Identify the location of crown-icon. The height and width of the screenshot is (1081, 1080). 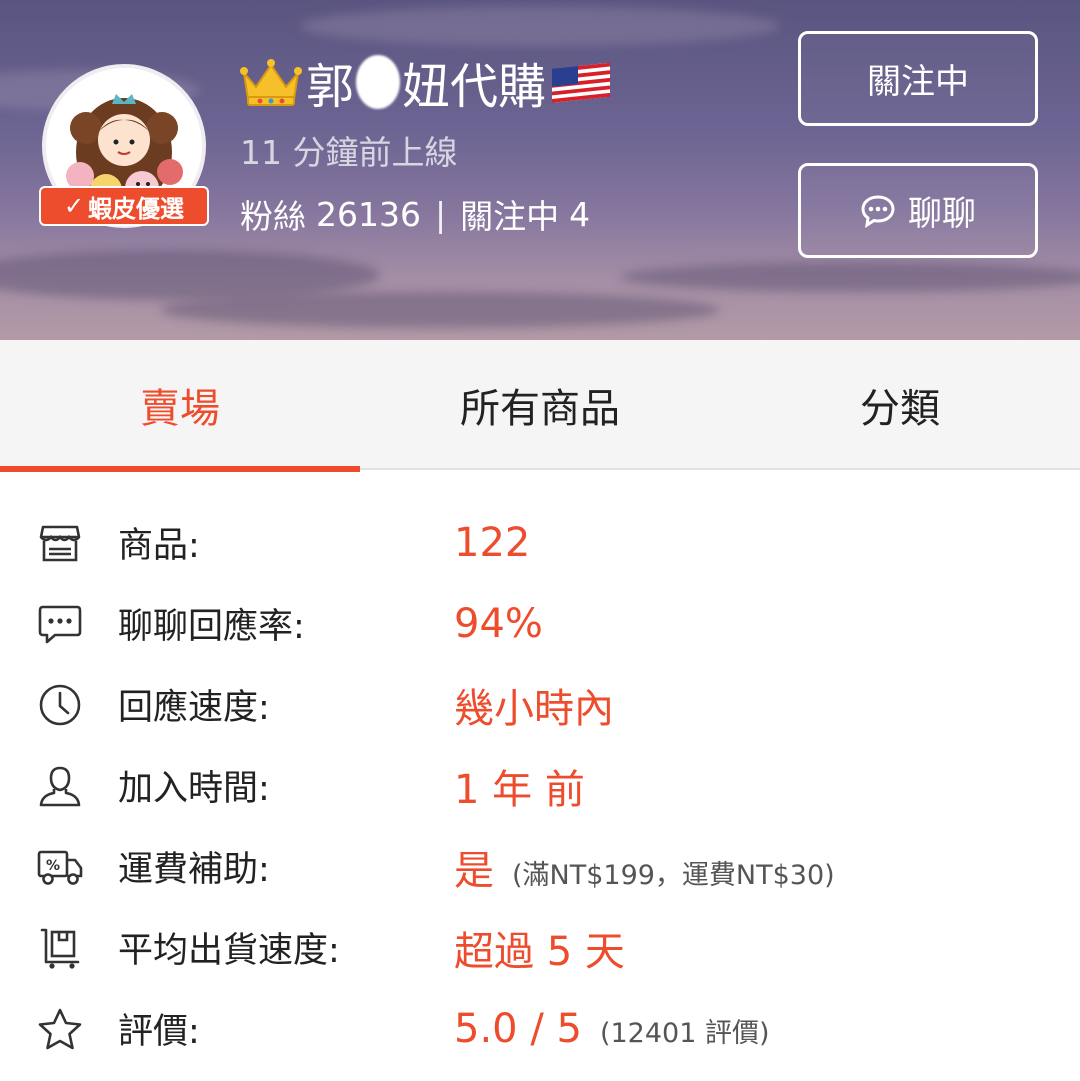
(271, 82).